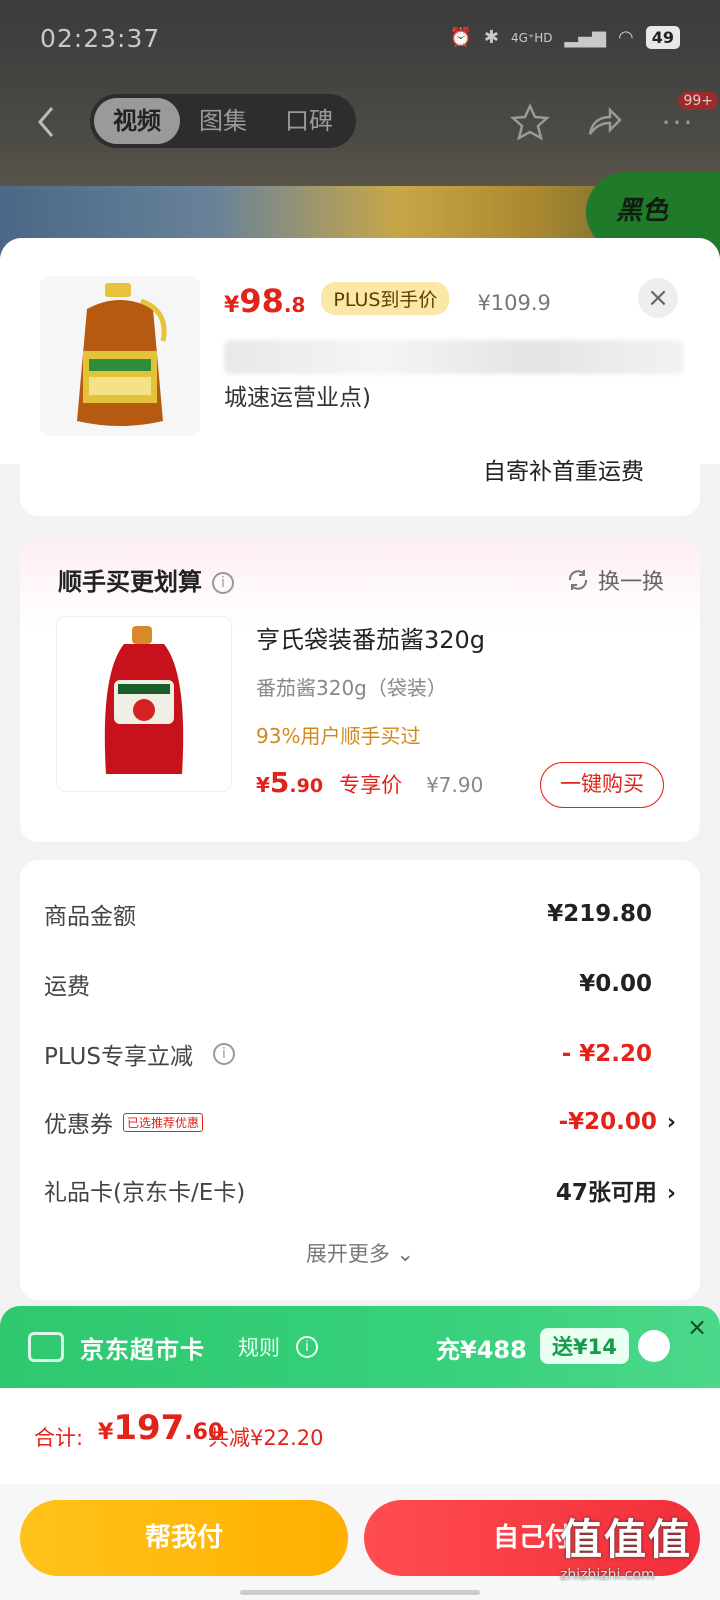 Image resolution: width=720 pixels, height=1600 pixels. What do you see at coordinates (626, 1539) in the screenshot?
I see `watermark-logo: 值值值` at bounding box center [626, 1539].